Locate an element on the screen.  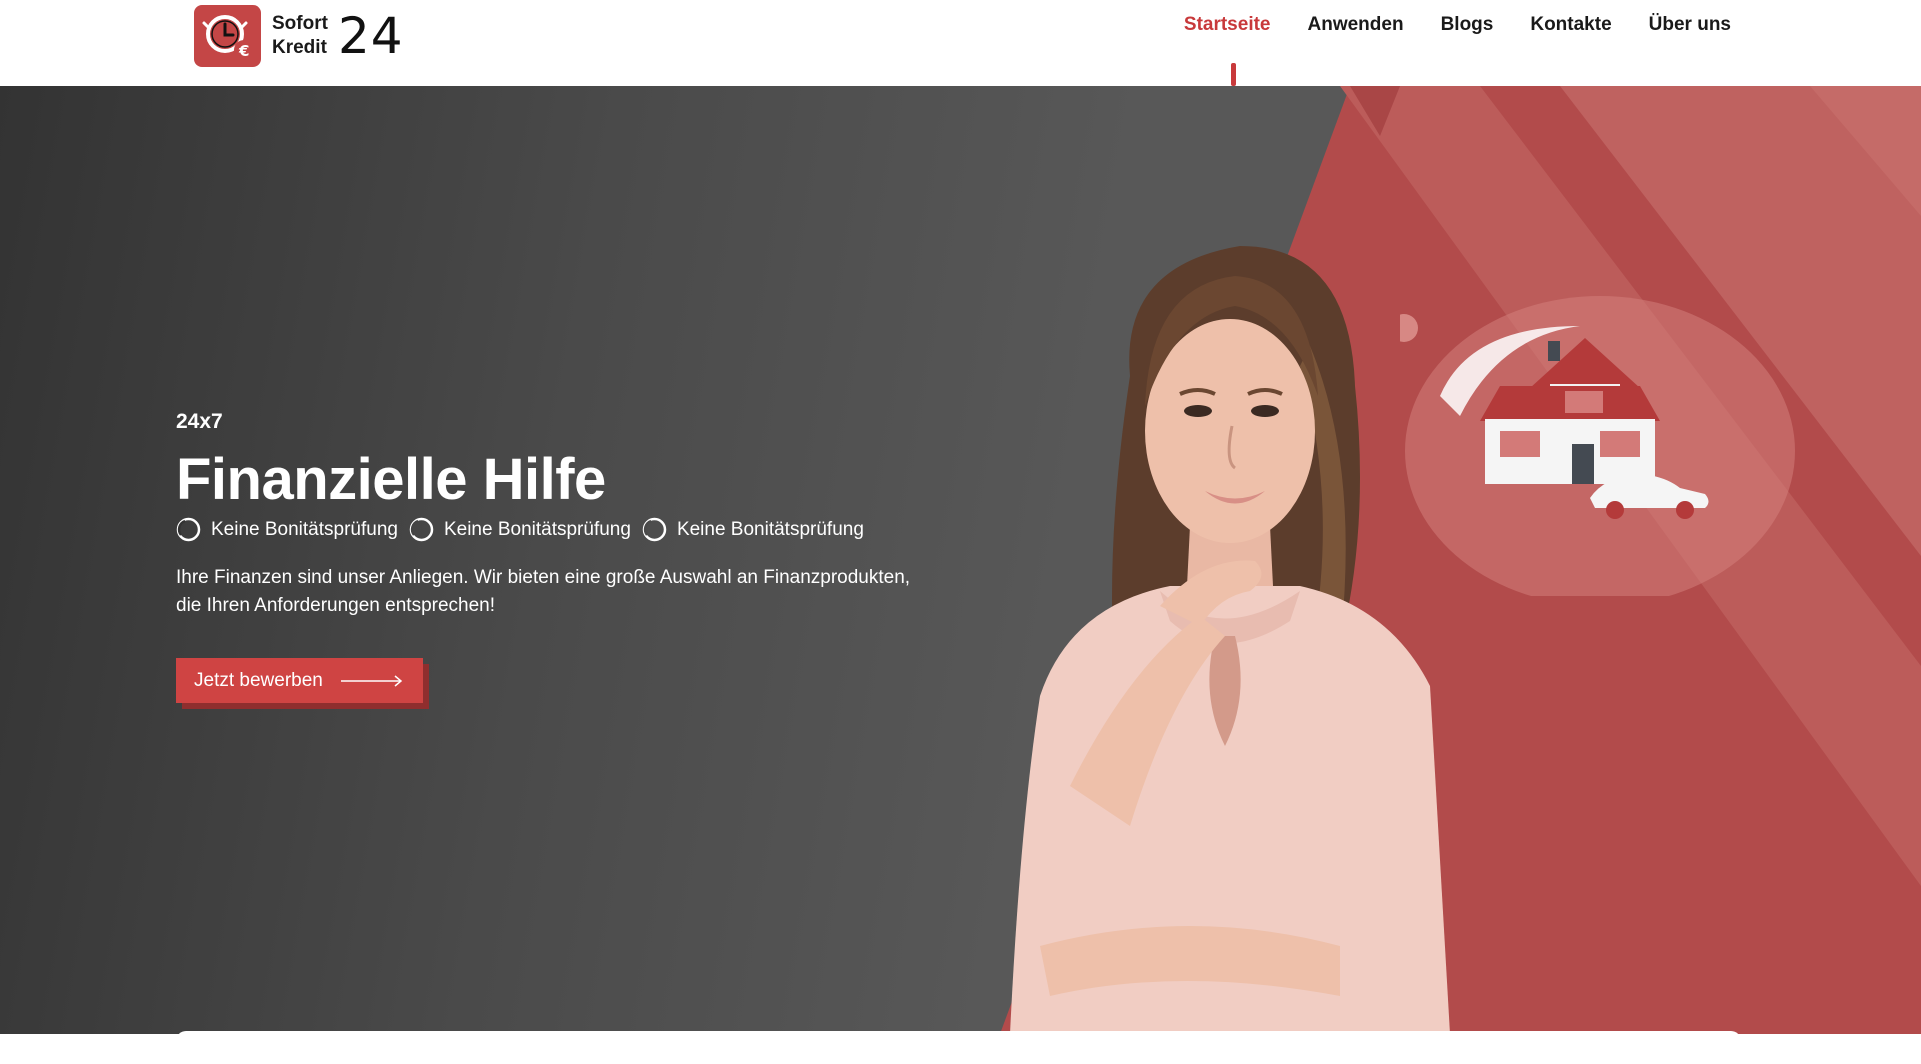
hero-eyebrow: 24x7 is located at coordinates (199, 421).